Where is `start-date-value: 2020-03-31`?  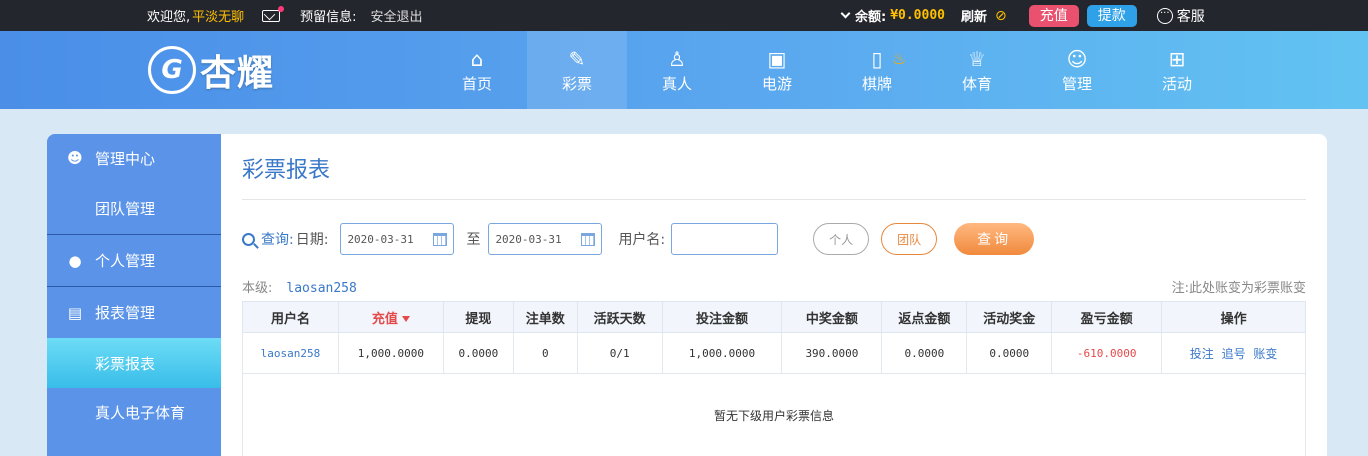 start-date-value: 2020-03-31 is located at coordinates (380, 239).